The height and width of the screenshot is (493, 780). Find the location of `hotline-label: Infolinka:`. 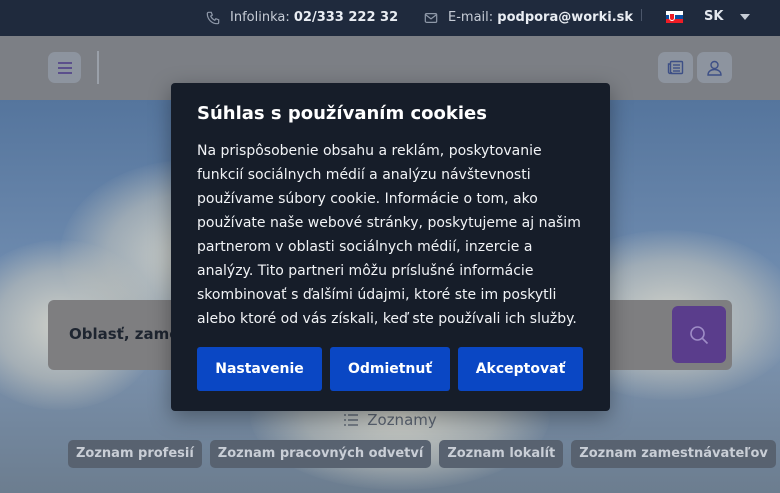

hotline-label: Infolinka: is located at coordinates (260, 17).